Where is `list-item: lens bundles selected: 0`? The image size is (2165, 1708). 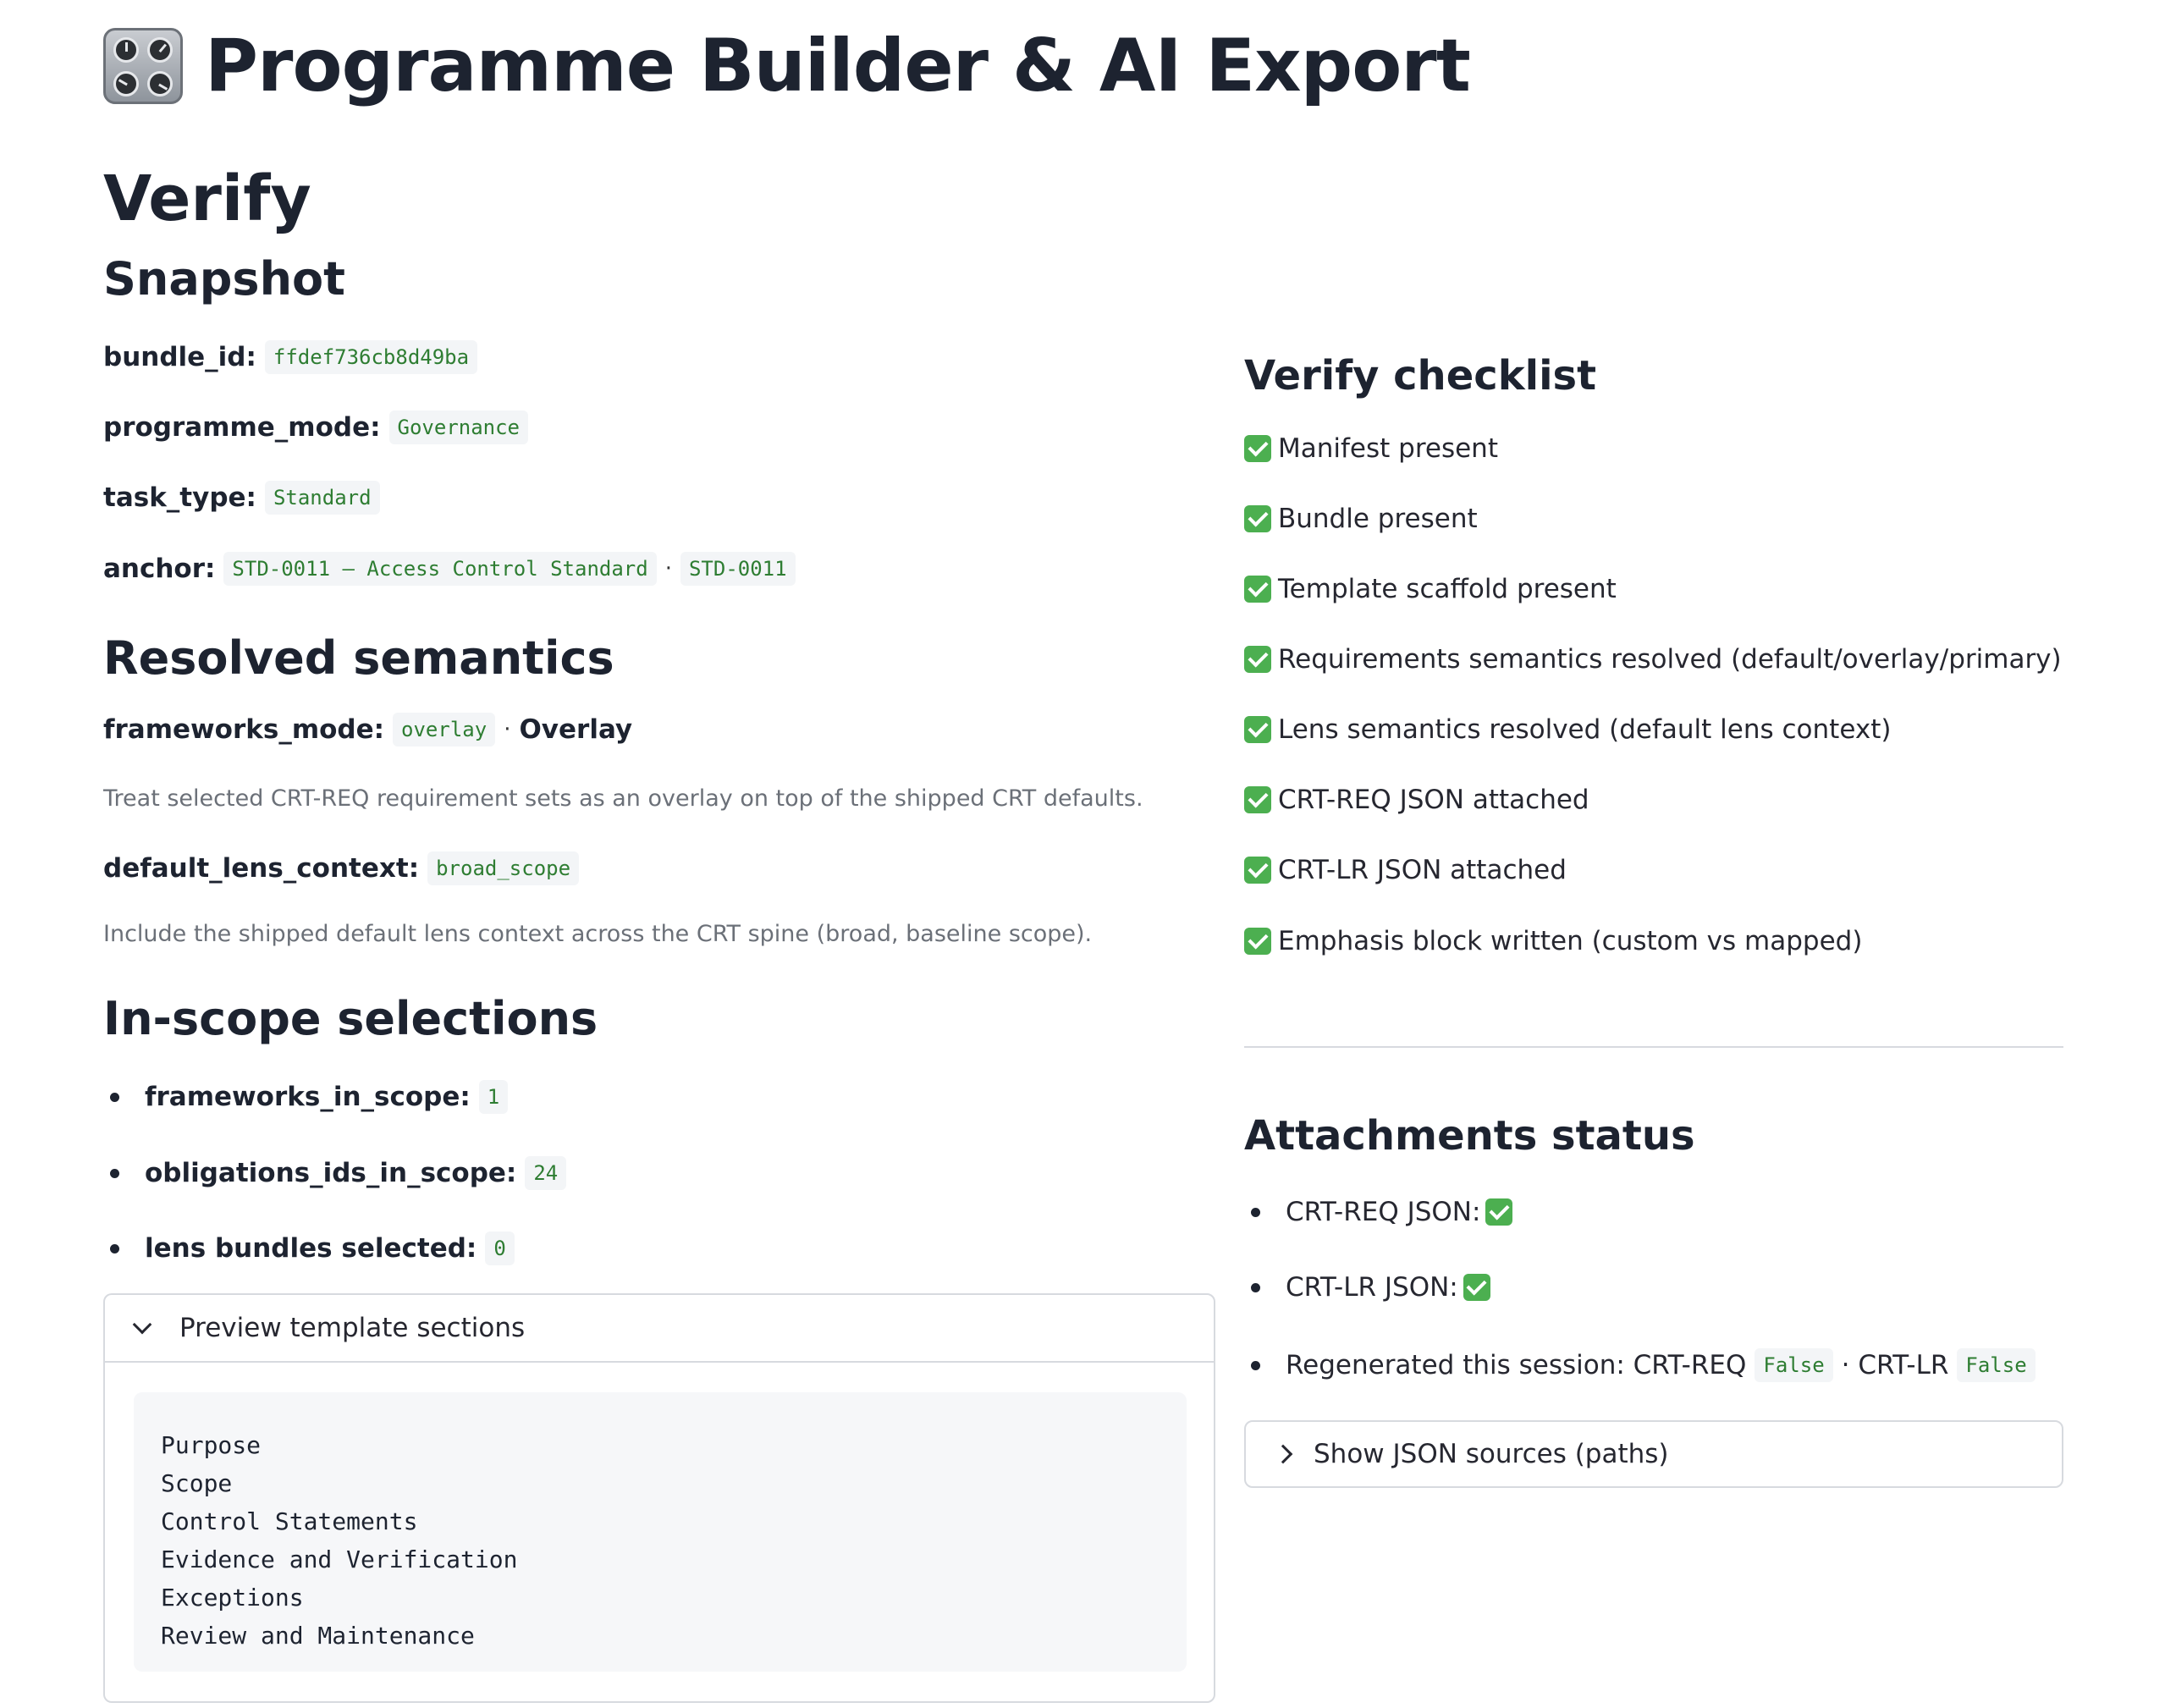 list-item: lens bundles selected: 0 is located at coordinates (312, 1248).